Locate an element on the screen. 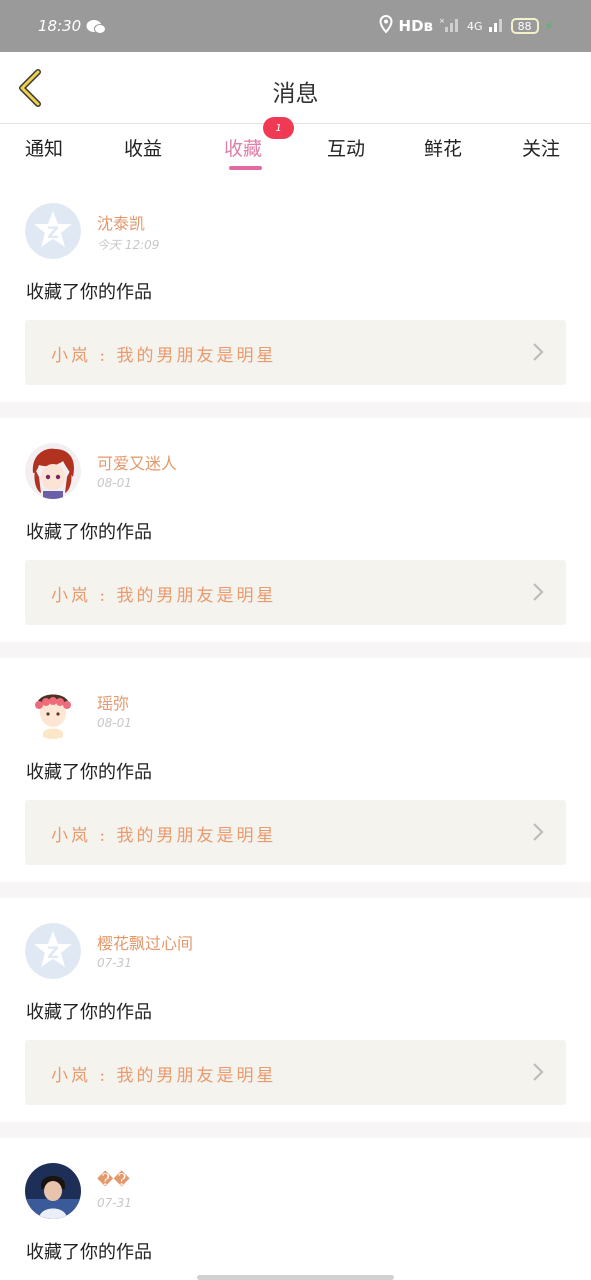 The image size is (591, 1280). author-name: 樱花飘过心间 is located at coordinates (145, 942).